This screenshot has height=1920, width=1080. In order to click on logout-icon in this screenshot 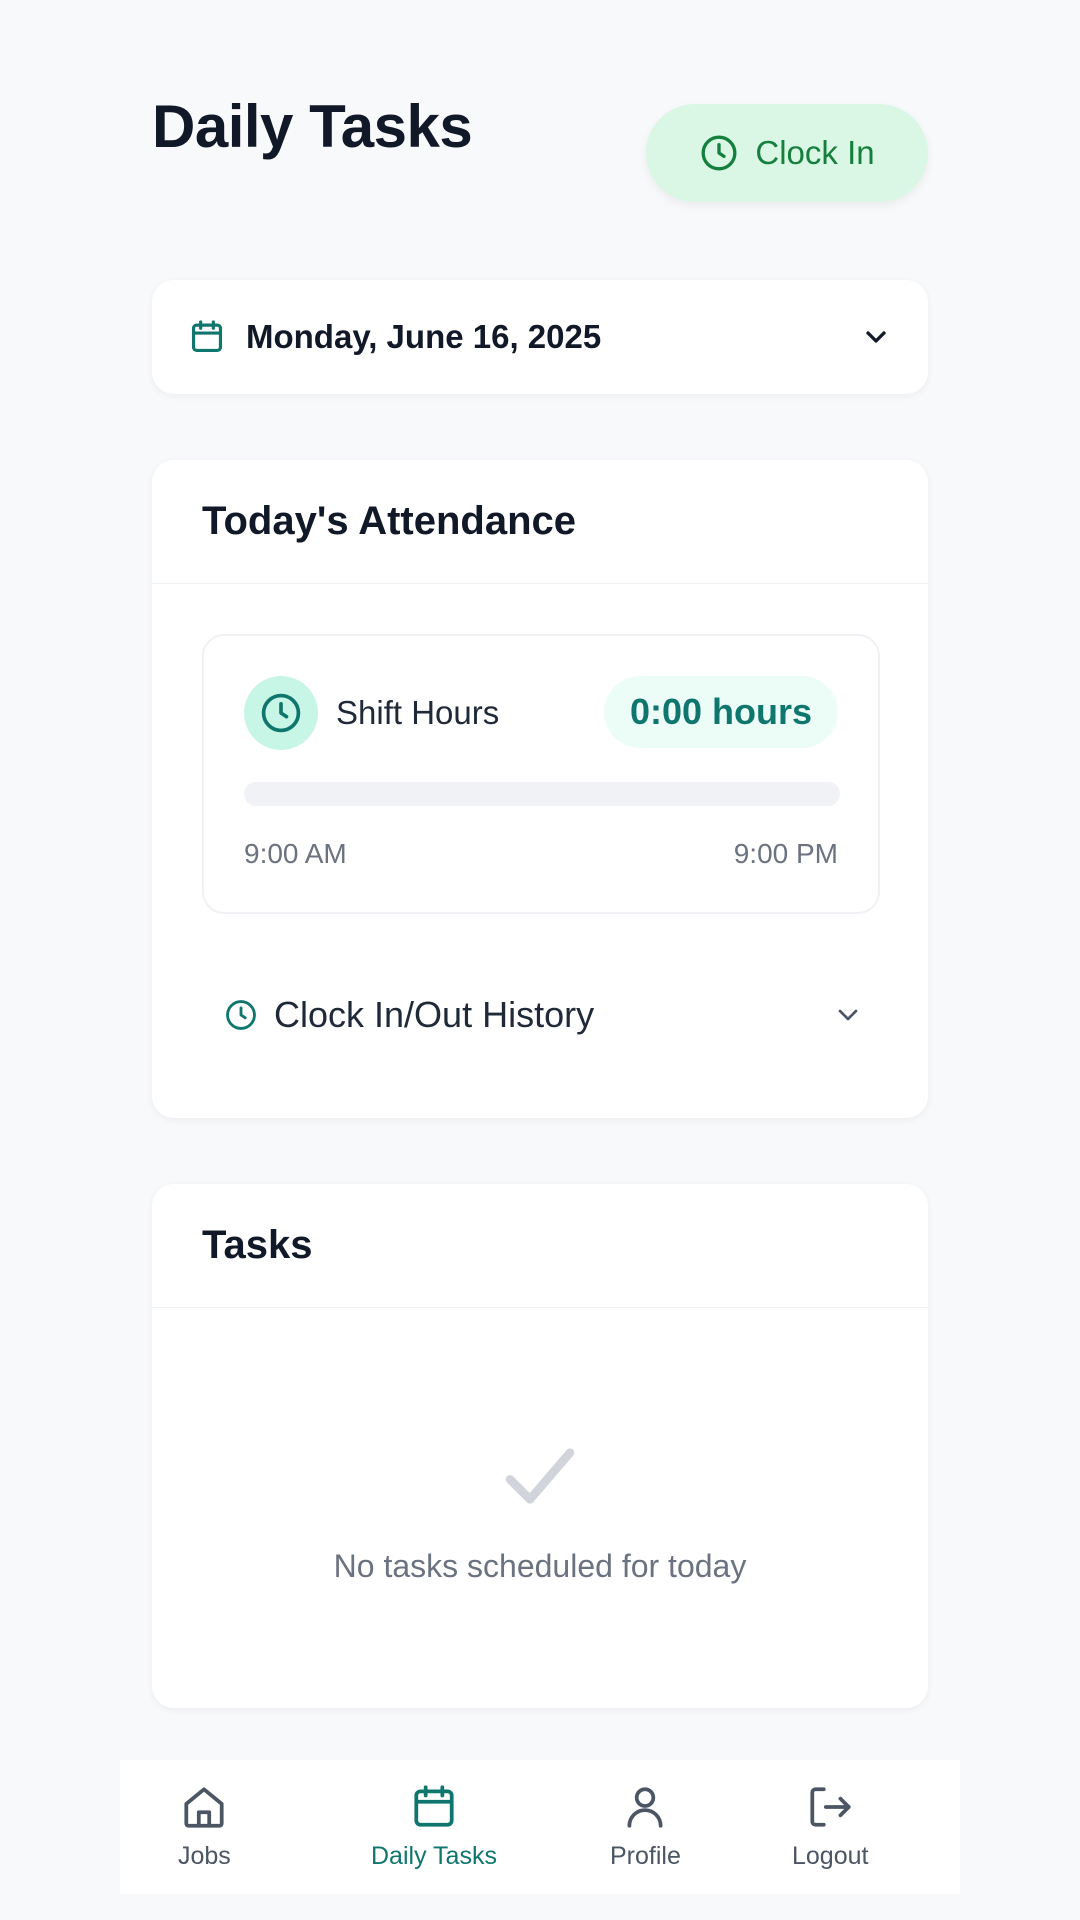, I will do `click(830, 1807)`.